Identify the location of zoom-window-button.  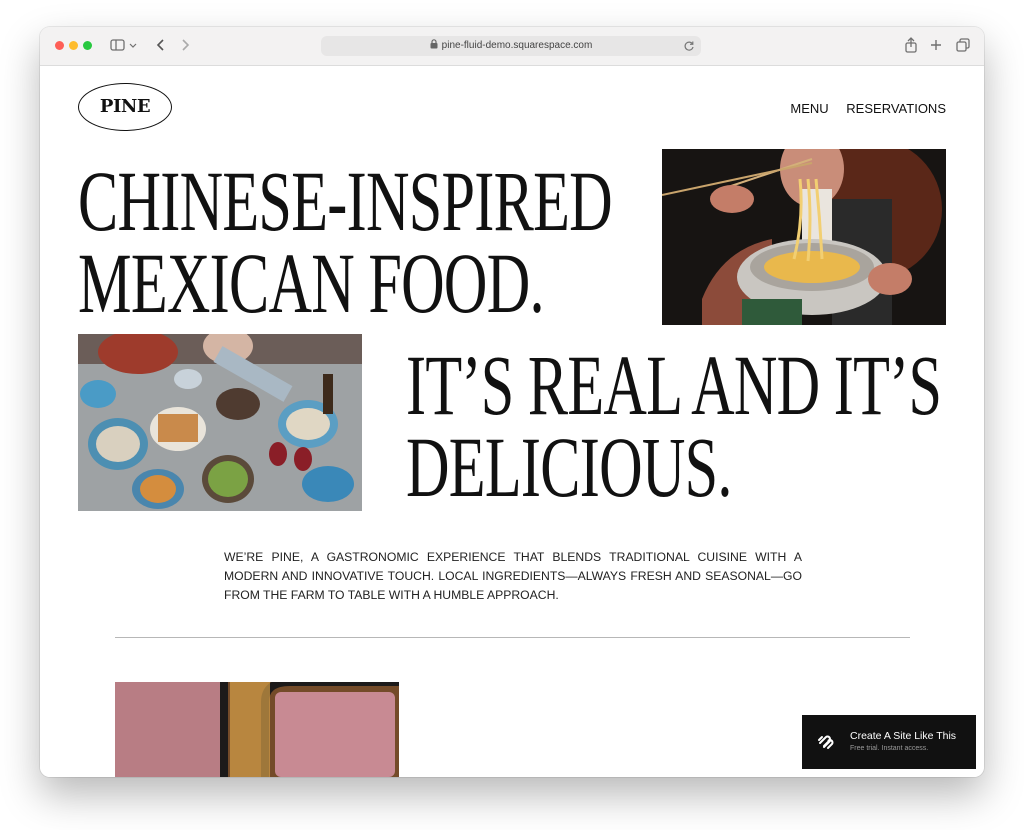
(87, 45).